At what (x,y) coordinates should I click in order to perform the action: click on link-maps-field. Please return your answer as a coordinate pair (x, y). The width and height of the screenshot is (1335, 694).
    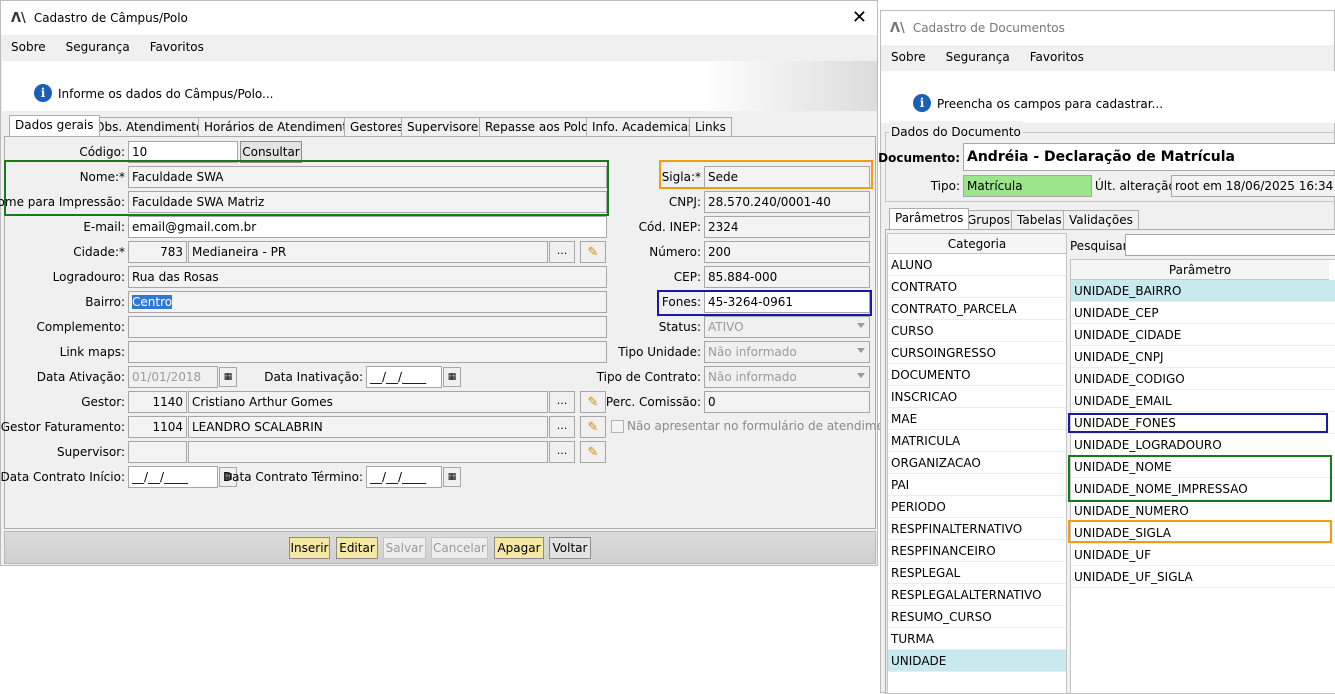
    Looking at the image, I should click on (367, 352).